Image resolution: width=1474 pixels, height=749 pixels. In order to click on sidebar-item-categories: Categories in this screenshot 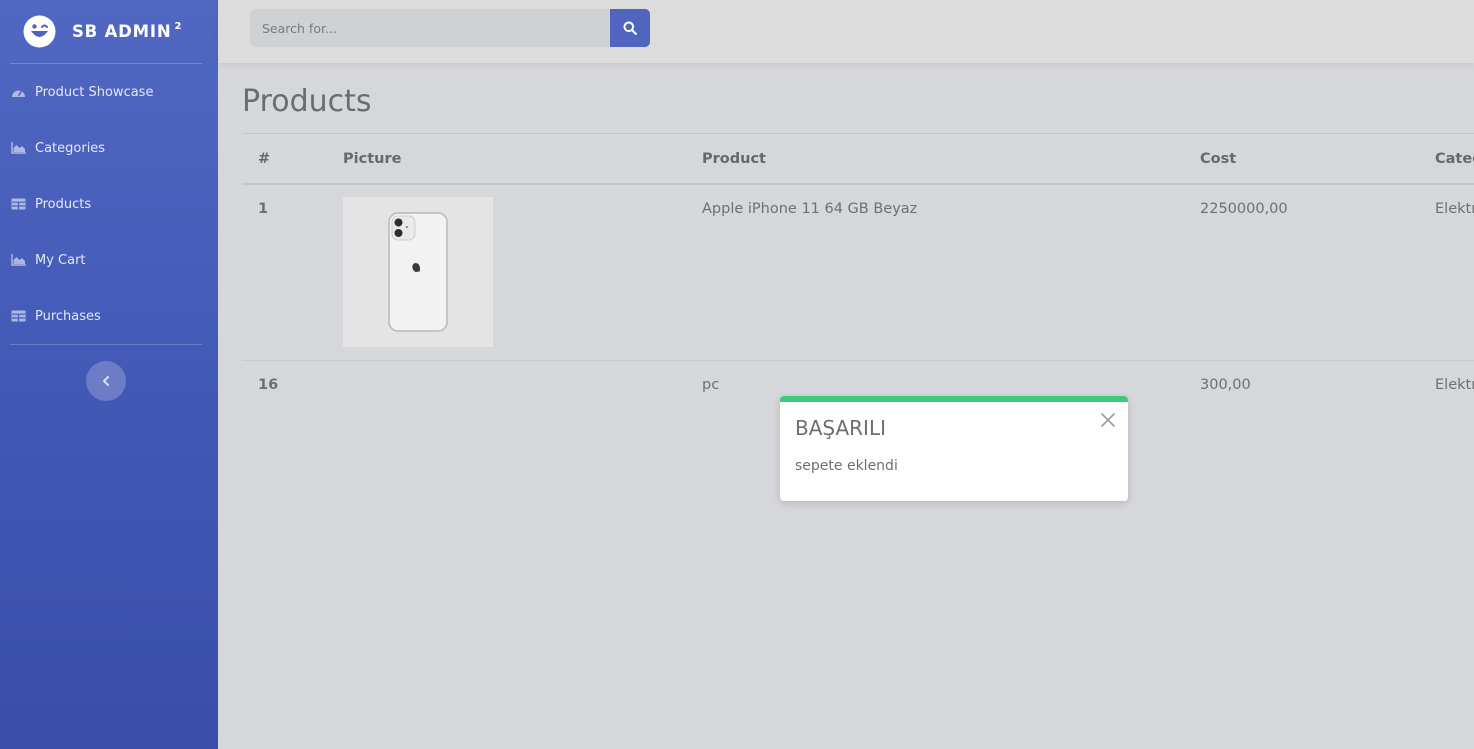, I will do `click(109, 148)`.